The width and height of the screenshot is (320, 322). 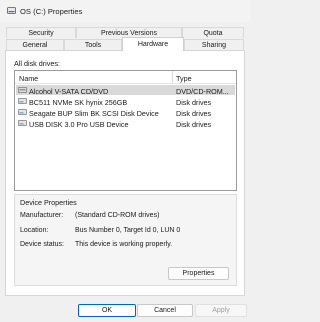 I want to click on location-label: Location:, so click(x=34, y=230).